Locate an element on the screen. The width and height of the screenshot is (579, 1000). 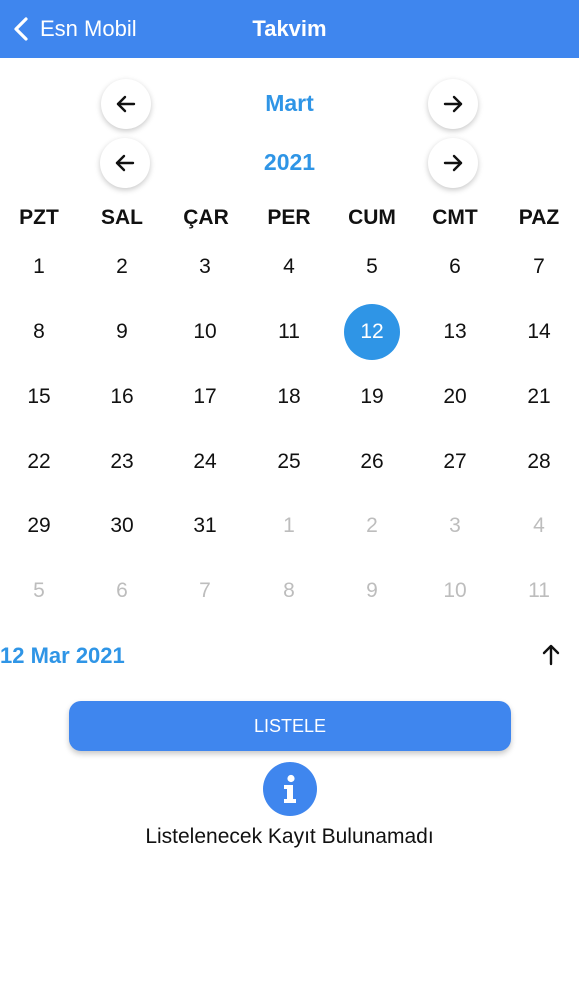
calendar-day: 28 is located at coordinates (538, 462).